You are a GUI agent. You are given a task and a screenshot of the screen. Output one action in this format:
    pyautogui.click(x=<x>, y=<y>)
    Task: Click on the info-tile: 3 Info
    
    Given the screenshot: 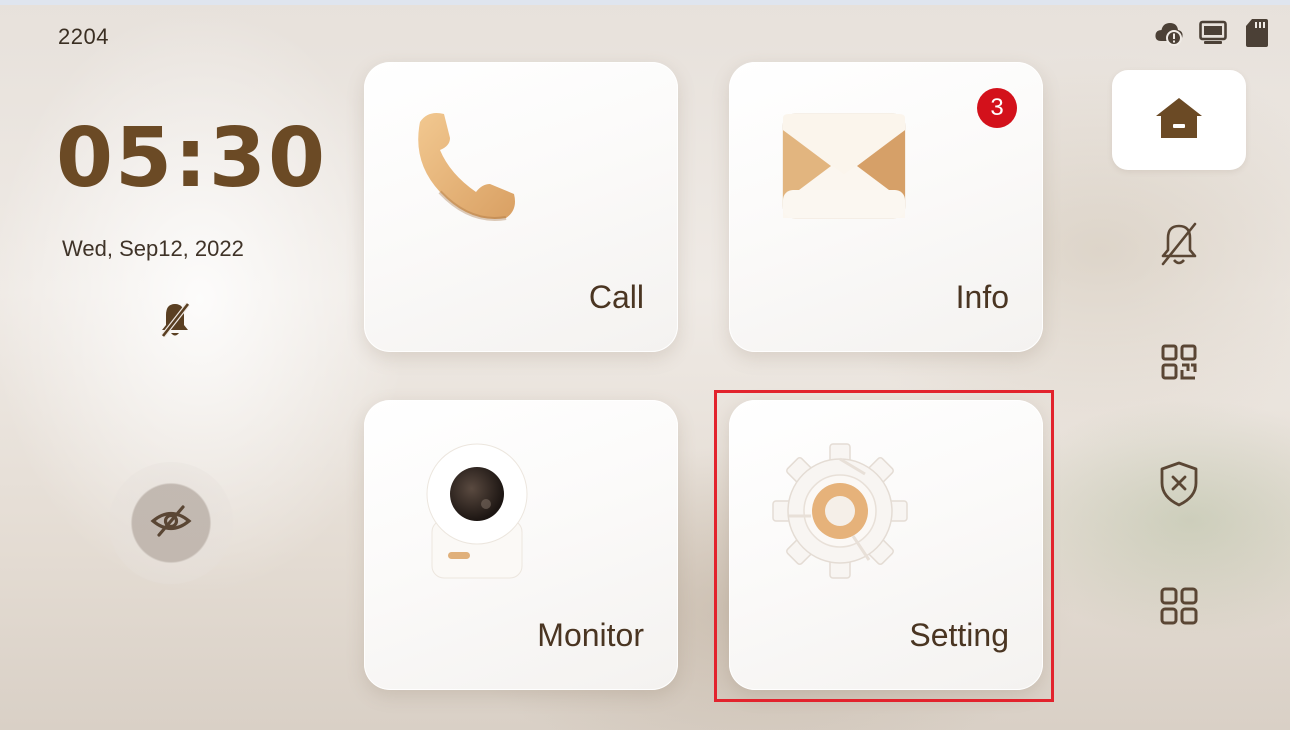 What is the action you would take?
    pyautogui.click(x=886, y=207)
    